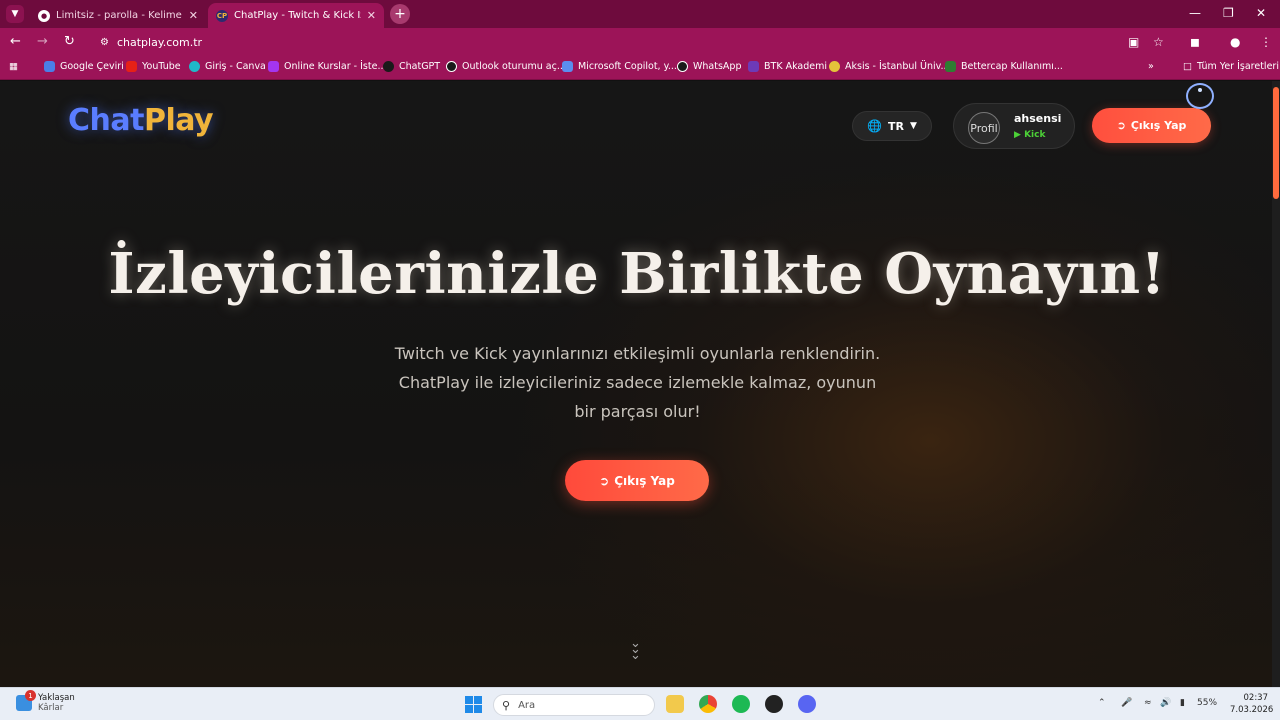  What do you see at coordinates (141, 120) in the screenshot?
I see `chatplay-logo: ChatPlay` at bounding box center [141, 120].